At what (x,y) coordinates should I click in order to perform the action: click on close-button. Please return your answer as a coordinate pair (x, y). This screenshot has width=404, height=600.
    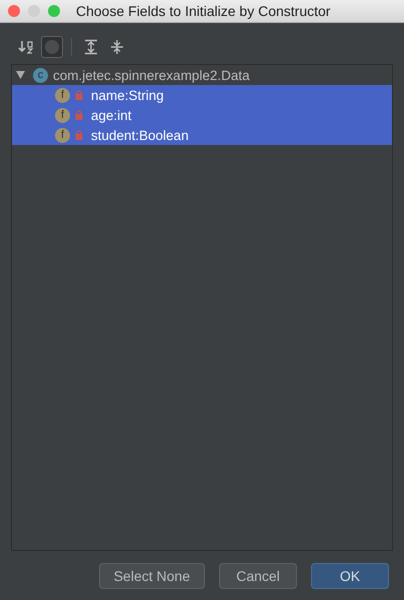
    Looking at the image, I should click on (14, 11).